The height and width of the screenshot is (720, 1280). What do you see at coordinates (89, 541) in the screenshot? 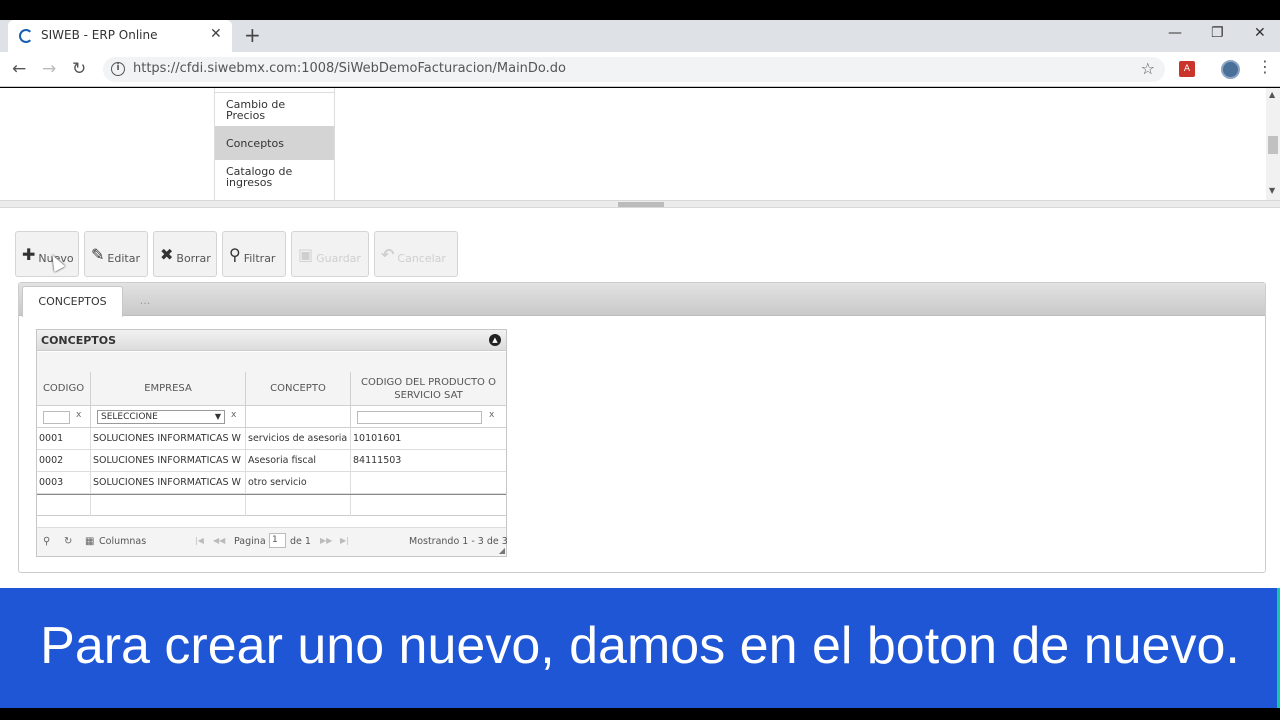
I see `columns-icon: ▦` at bounding box center [89, 541].